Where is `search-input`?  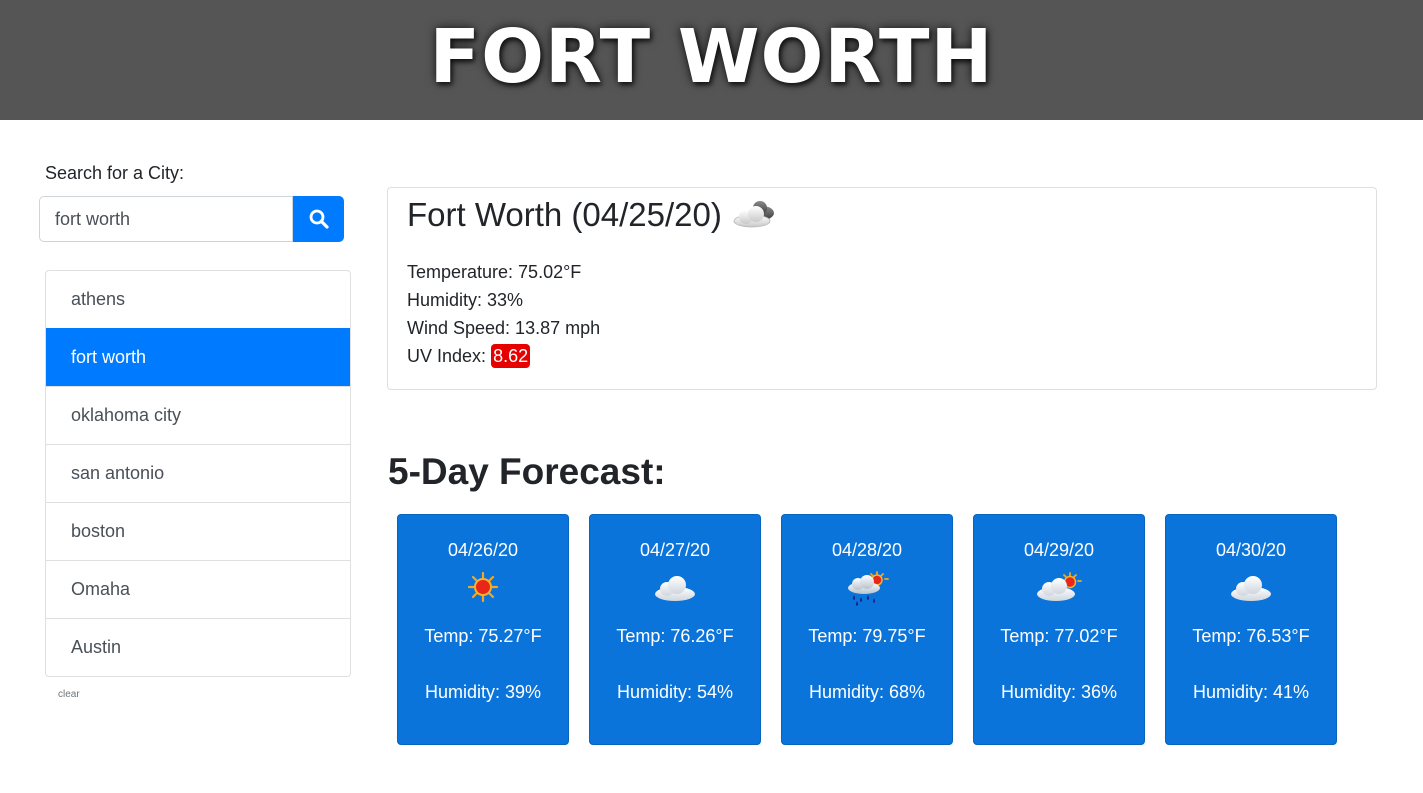
search-input is located at coordinates (166, 219).